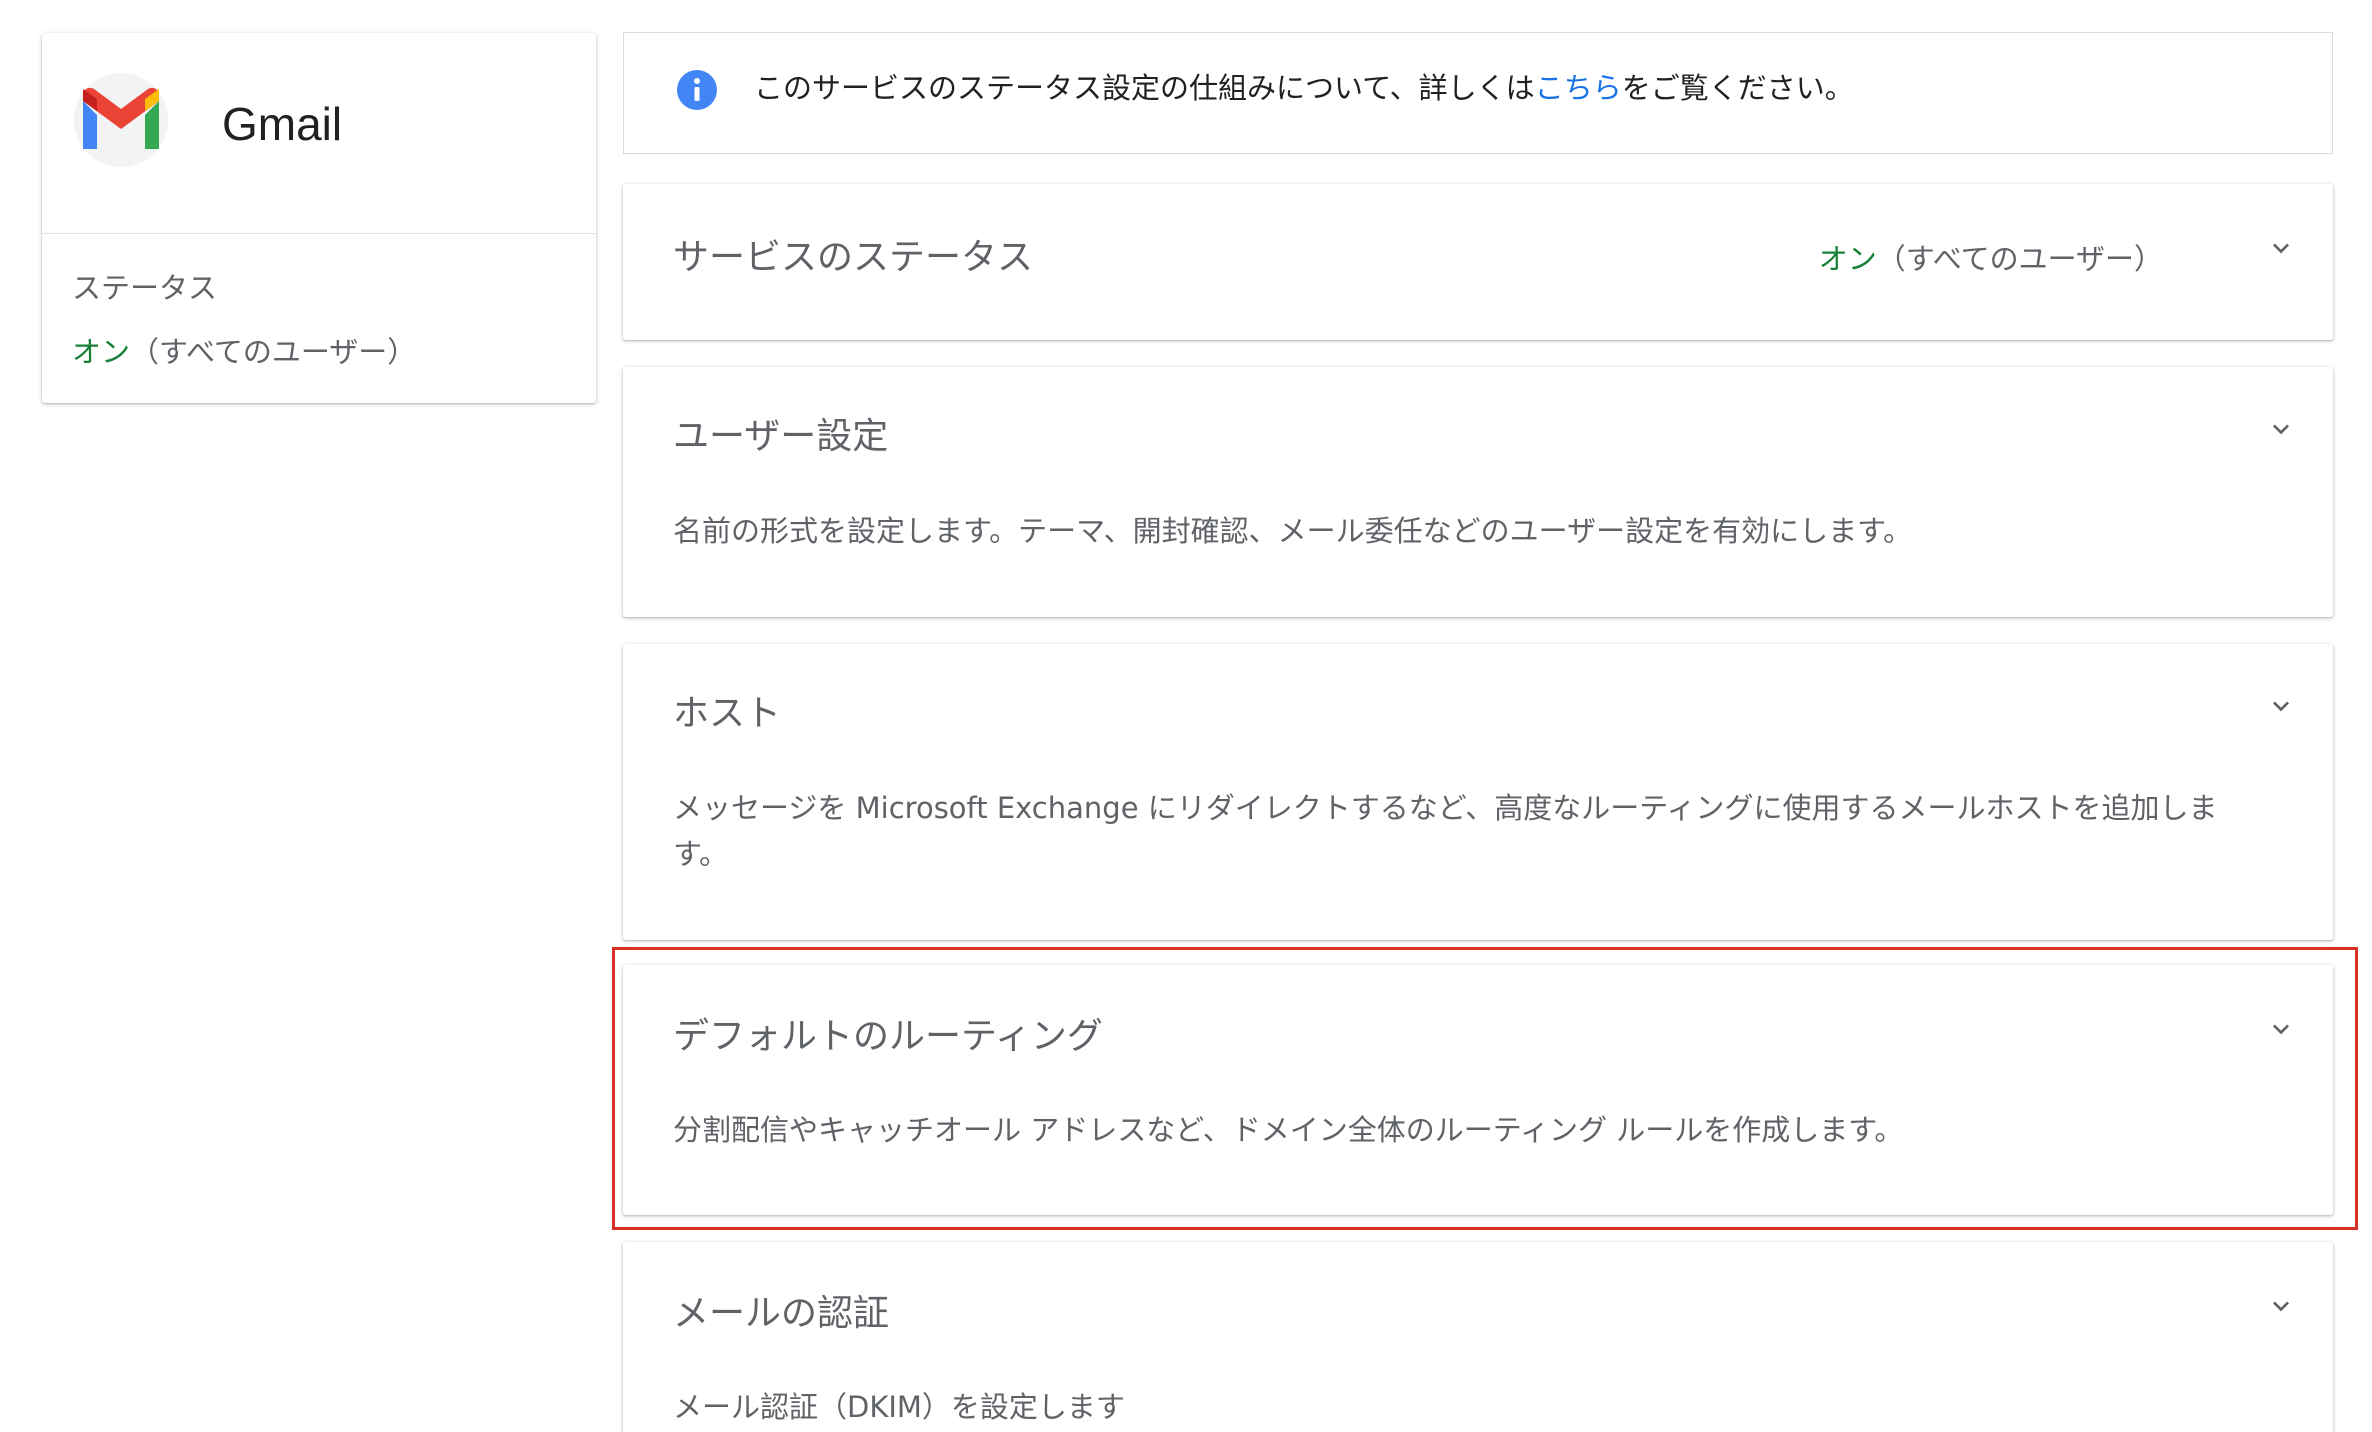 Image resolution: width=2372 pixels, height=1432 pixels. Describe the element at coordinates (1737, 88) in the screenshot. I see `info-text-after: をご覧ください。` at that location.